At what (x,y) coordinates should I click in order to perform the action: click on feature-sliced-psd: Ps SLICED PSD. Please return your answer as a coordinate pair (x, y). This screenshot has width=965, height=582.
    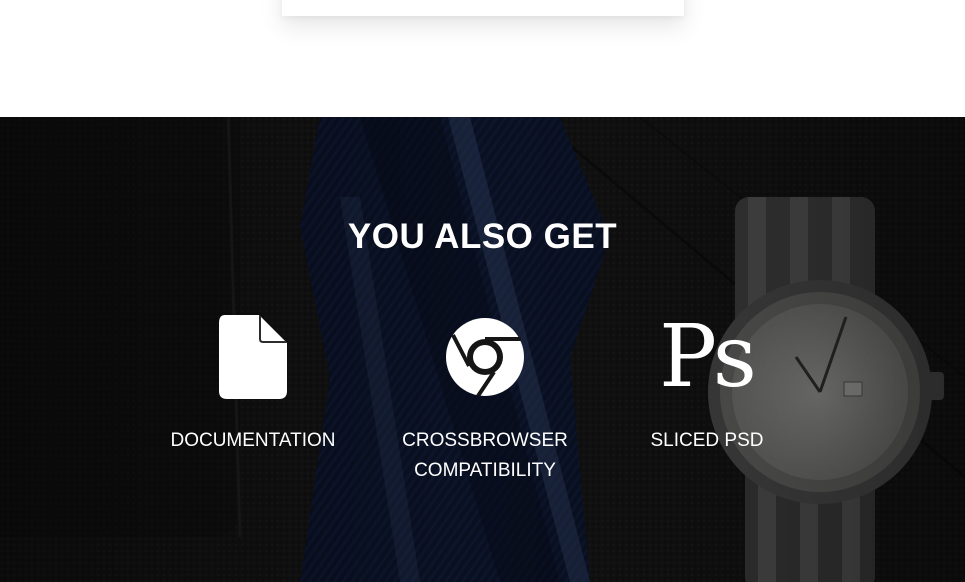
    Looking at the image, I should click on (707, 384).